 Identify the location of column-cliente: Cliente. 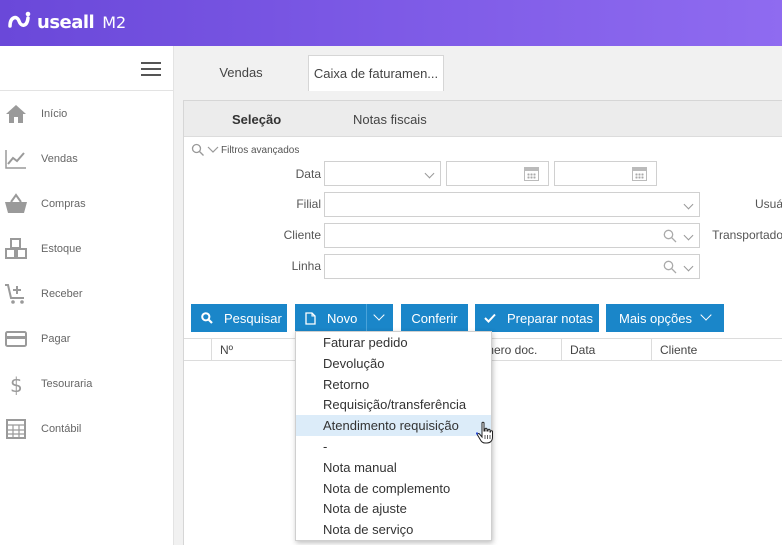
(716, 349).